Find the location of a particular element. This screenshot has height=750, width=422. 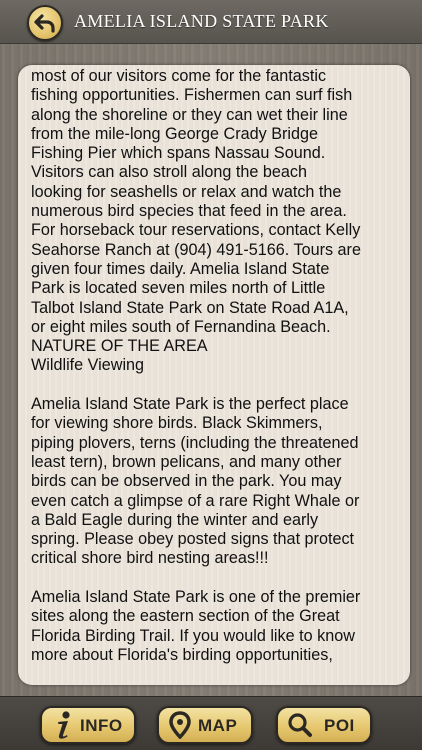

map-button: MAP is located at coordinates (205, 725).